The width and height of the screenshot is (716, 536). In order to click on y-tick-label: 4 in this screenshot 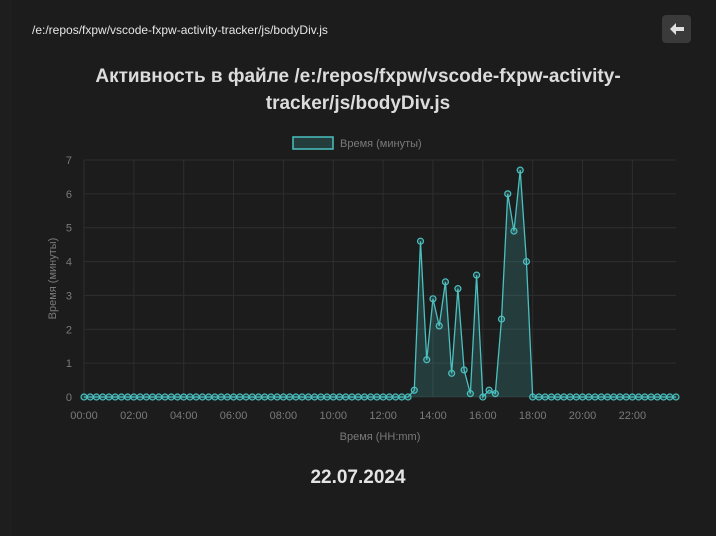, I will do `click(69, 263)`.